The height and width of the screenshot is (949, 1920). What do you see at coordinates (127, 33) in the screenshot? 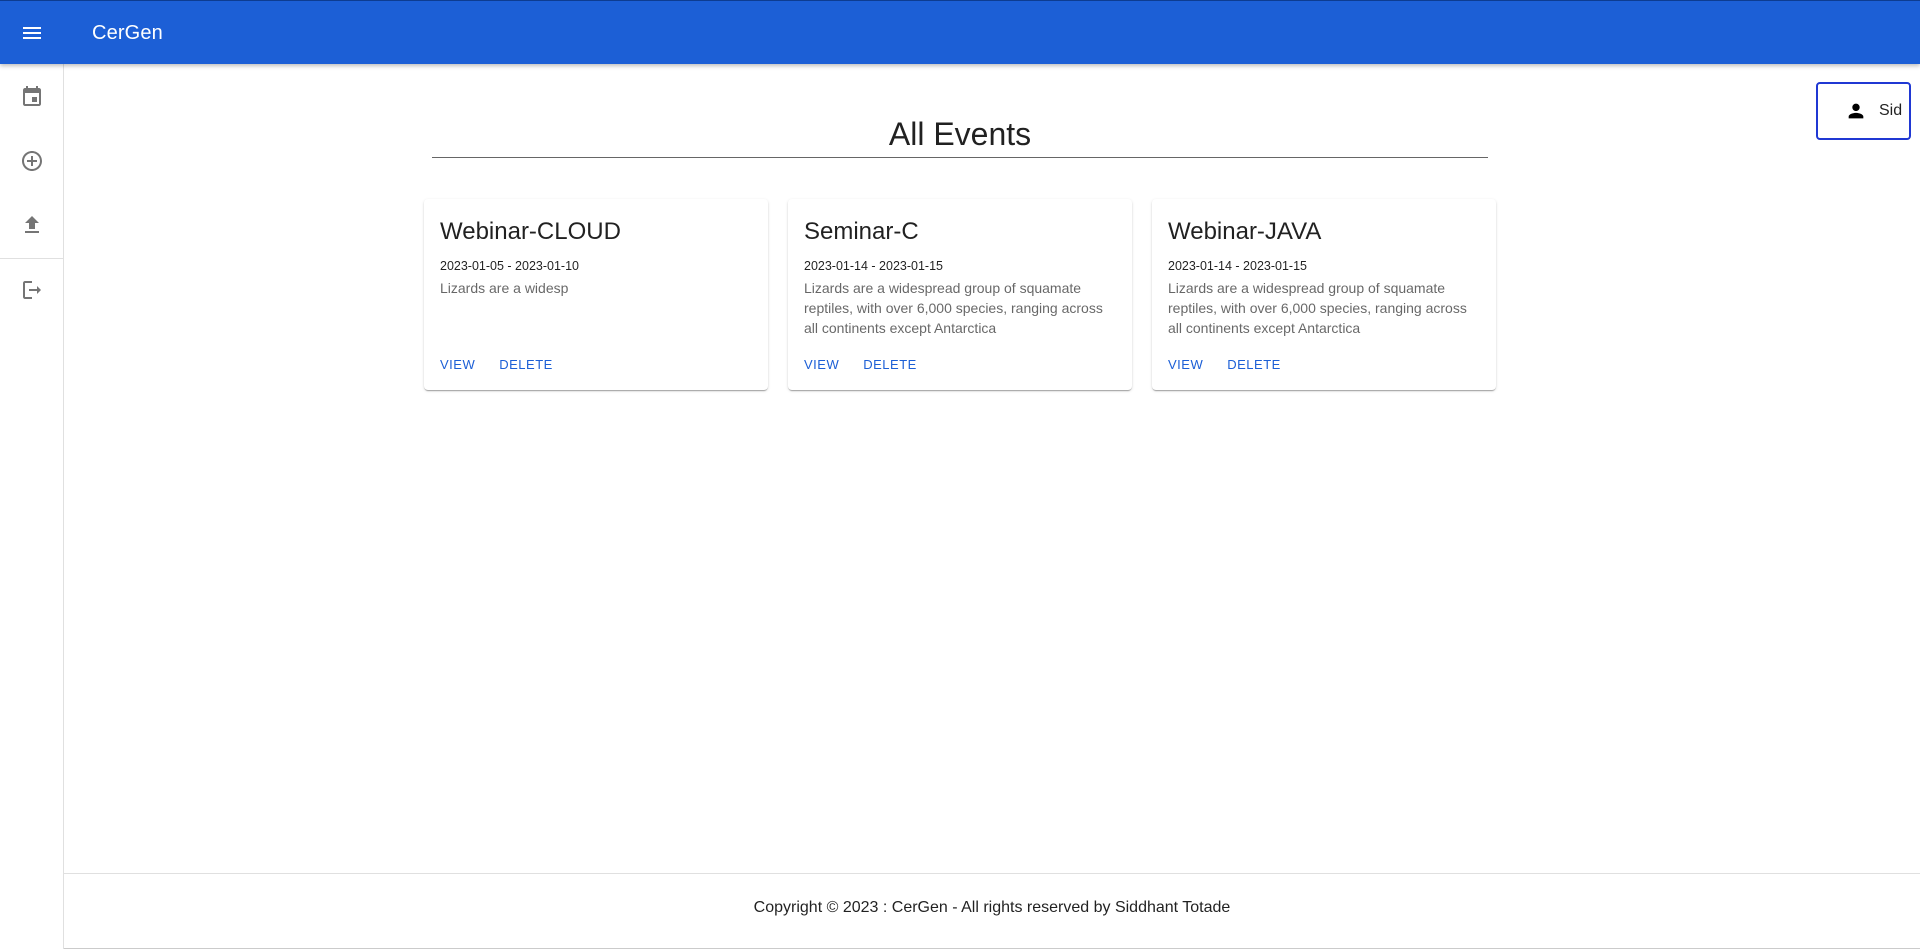
I see `app-title: CerGen` at bounding box center [127, 33].